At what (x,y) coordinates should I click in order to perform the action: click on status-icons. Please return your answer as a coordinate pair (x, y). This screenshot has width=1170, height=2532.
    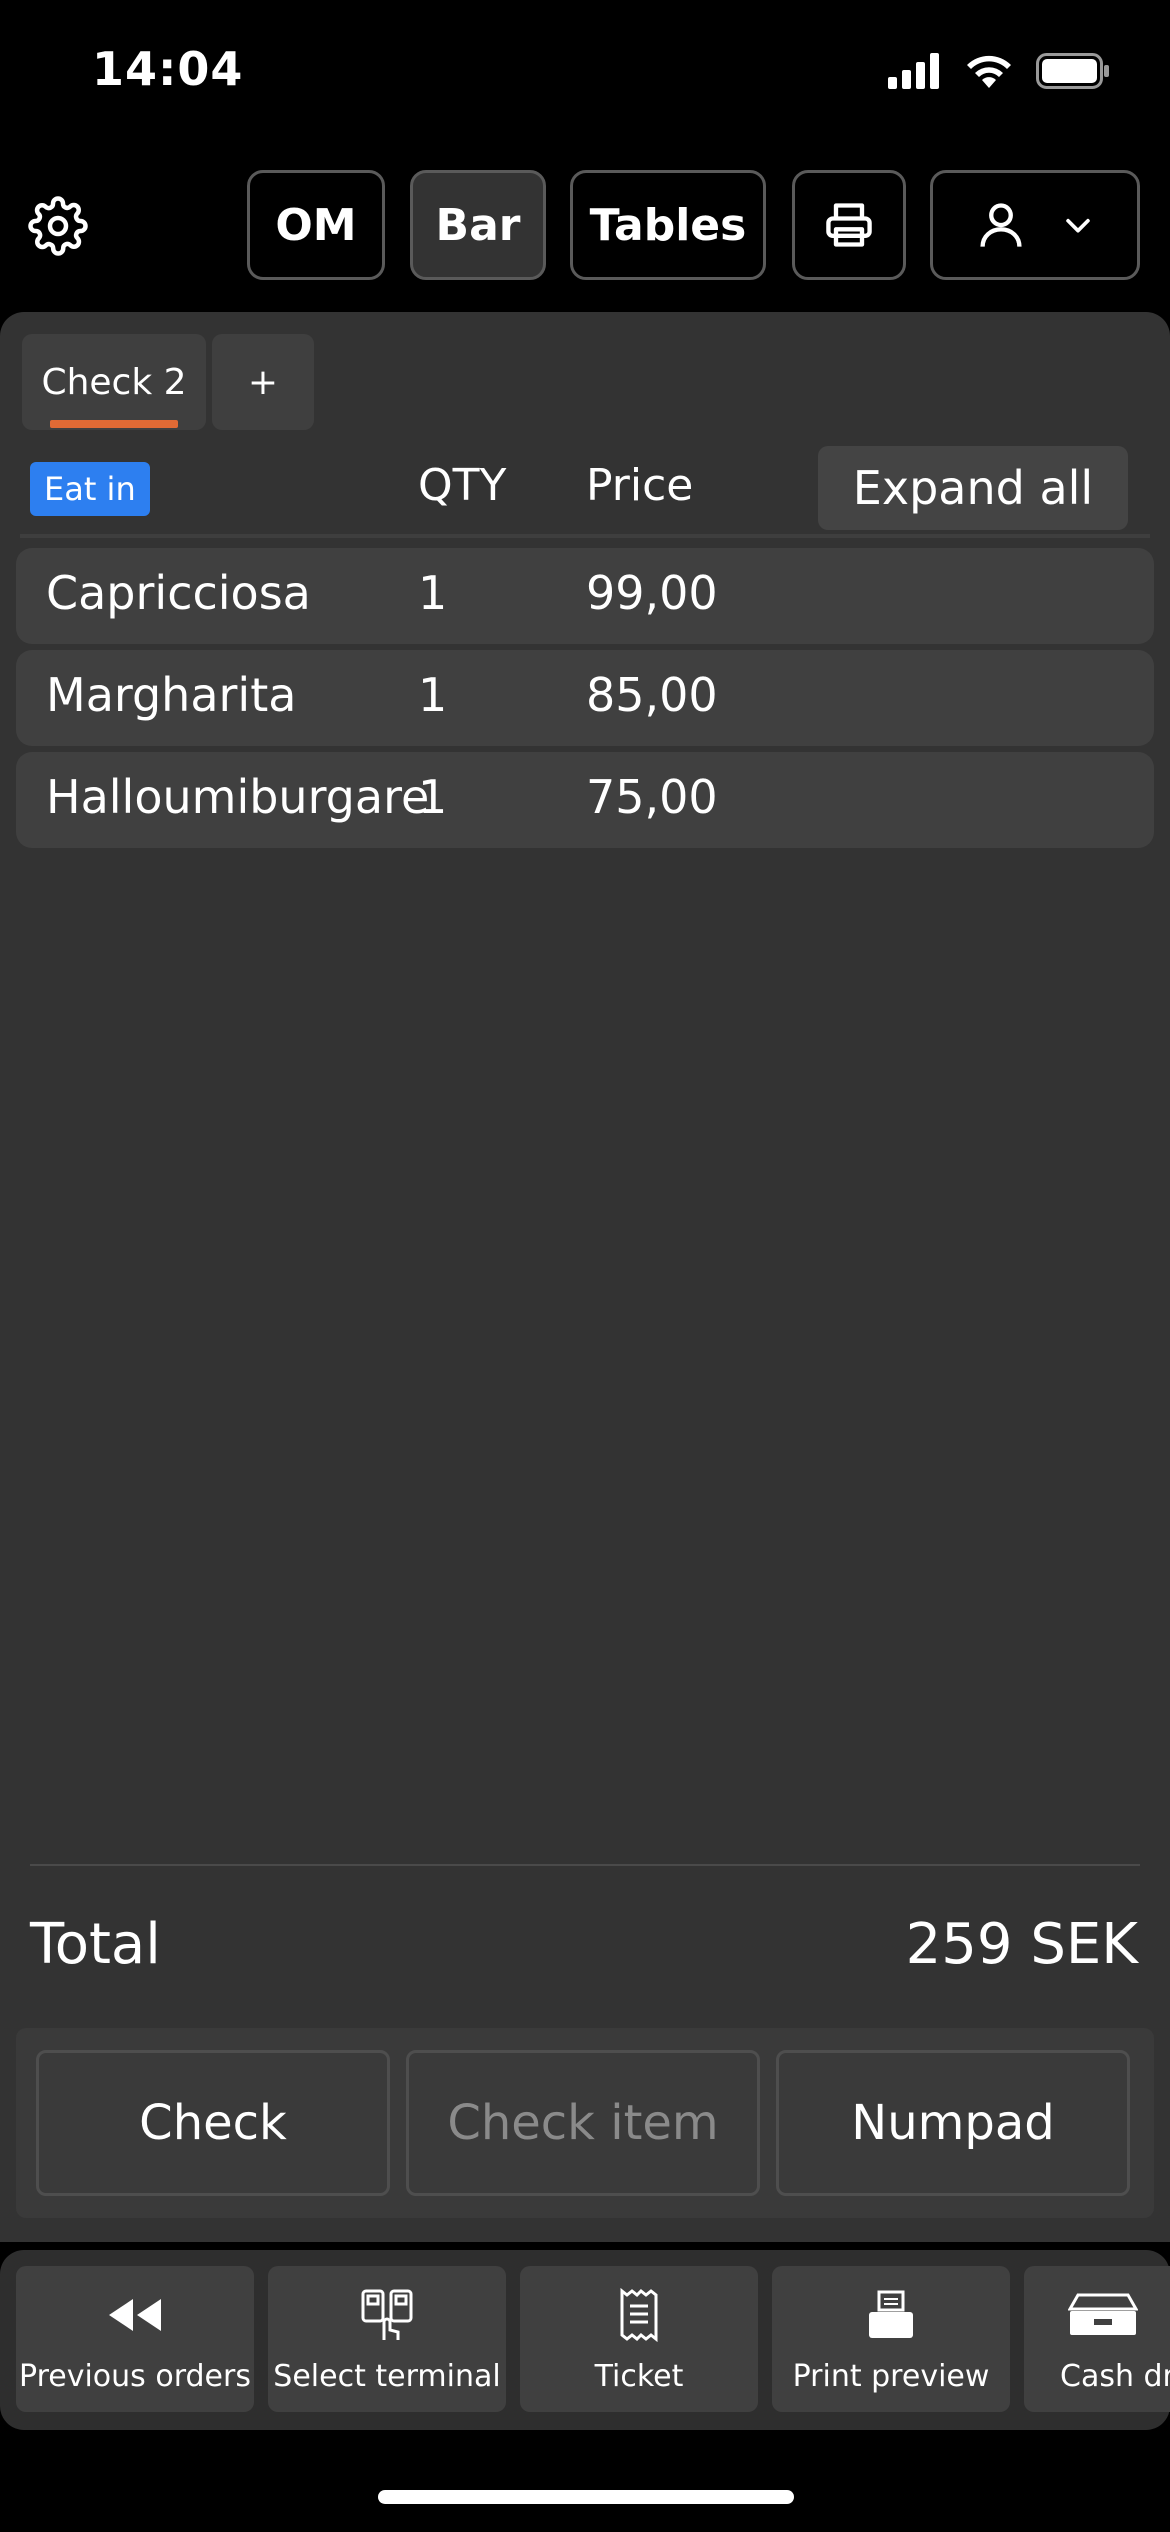
    Looking at the image, I should click on (999, 71).